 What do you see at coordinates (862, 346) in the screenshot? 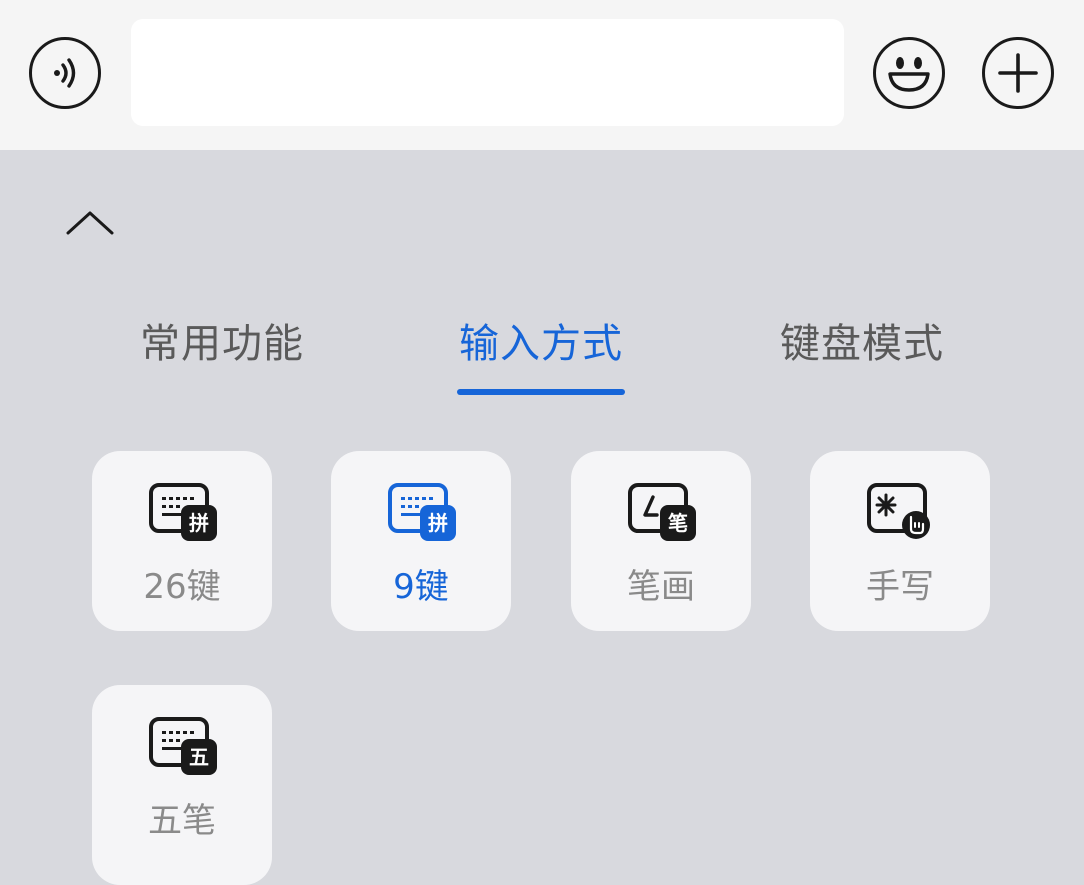
I see `tab-keyboard-mode: 键盘模式` at bounding box center [862, 346].